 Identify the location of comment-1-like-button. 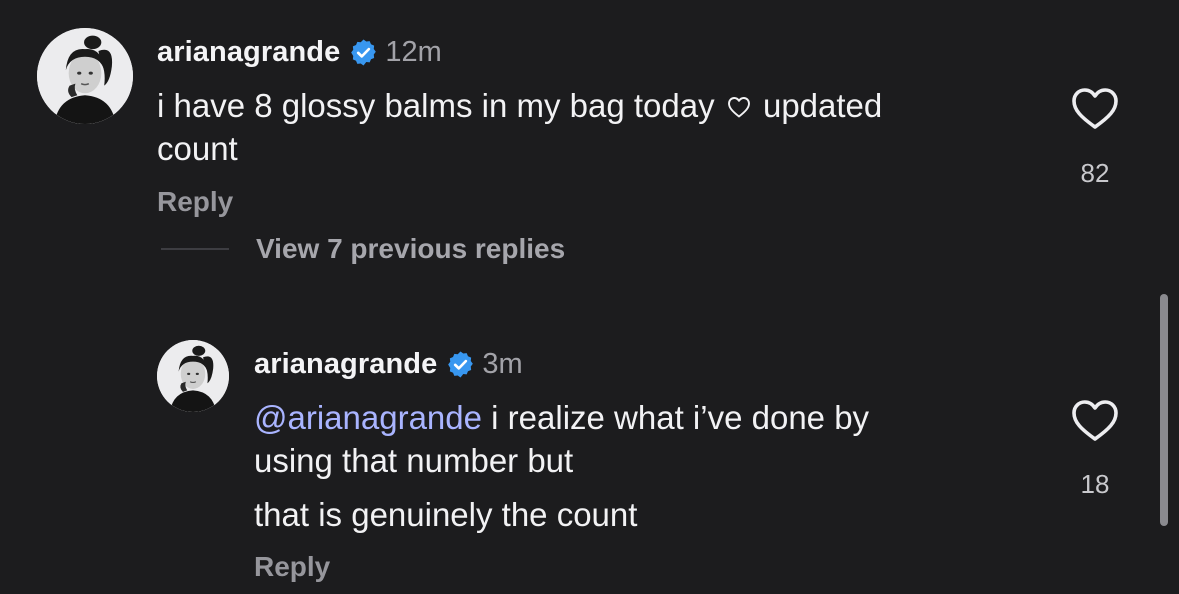
(1095, 108).